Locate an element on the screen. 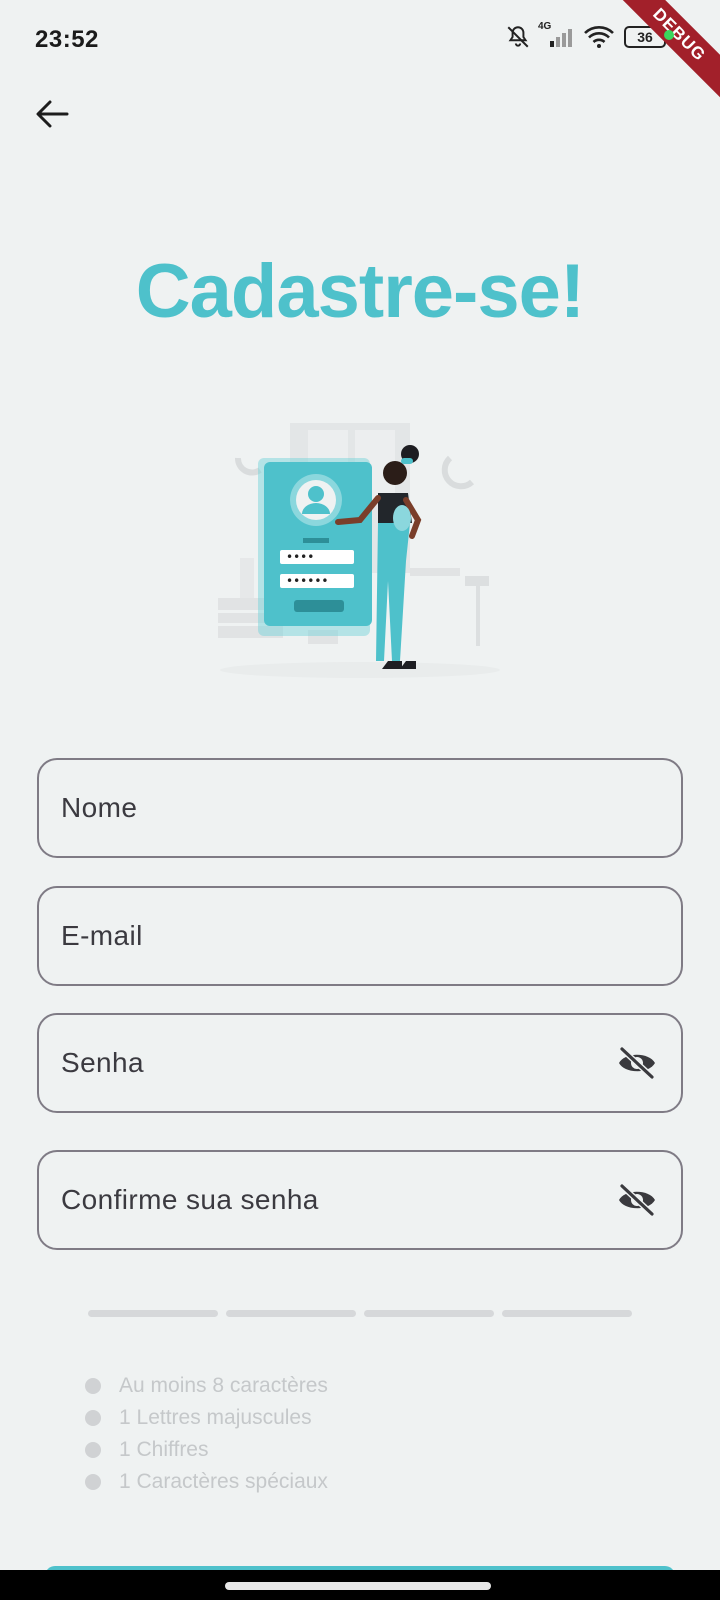 The image size is (720, 1600). confirm-password-field: Confirme sua senha is located at coordinates (360, 1200).